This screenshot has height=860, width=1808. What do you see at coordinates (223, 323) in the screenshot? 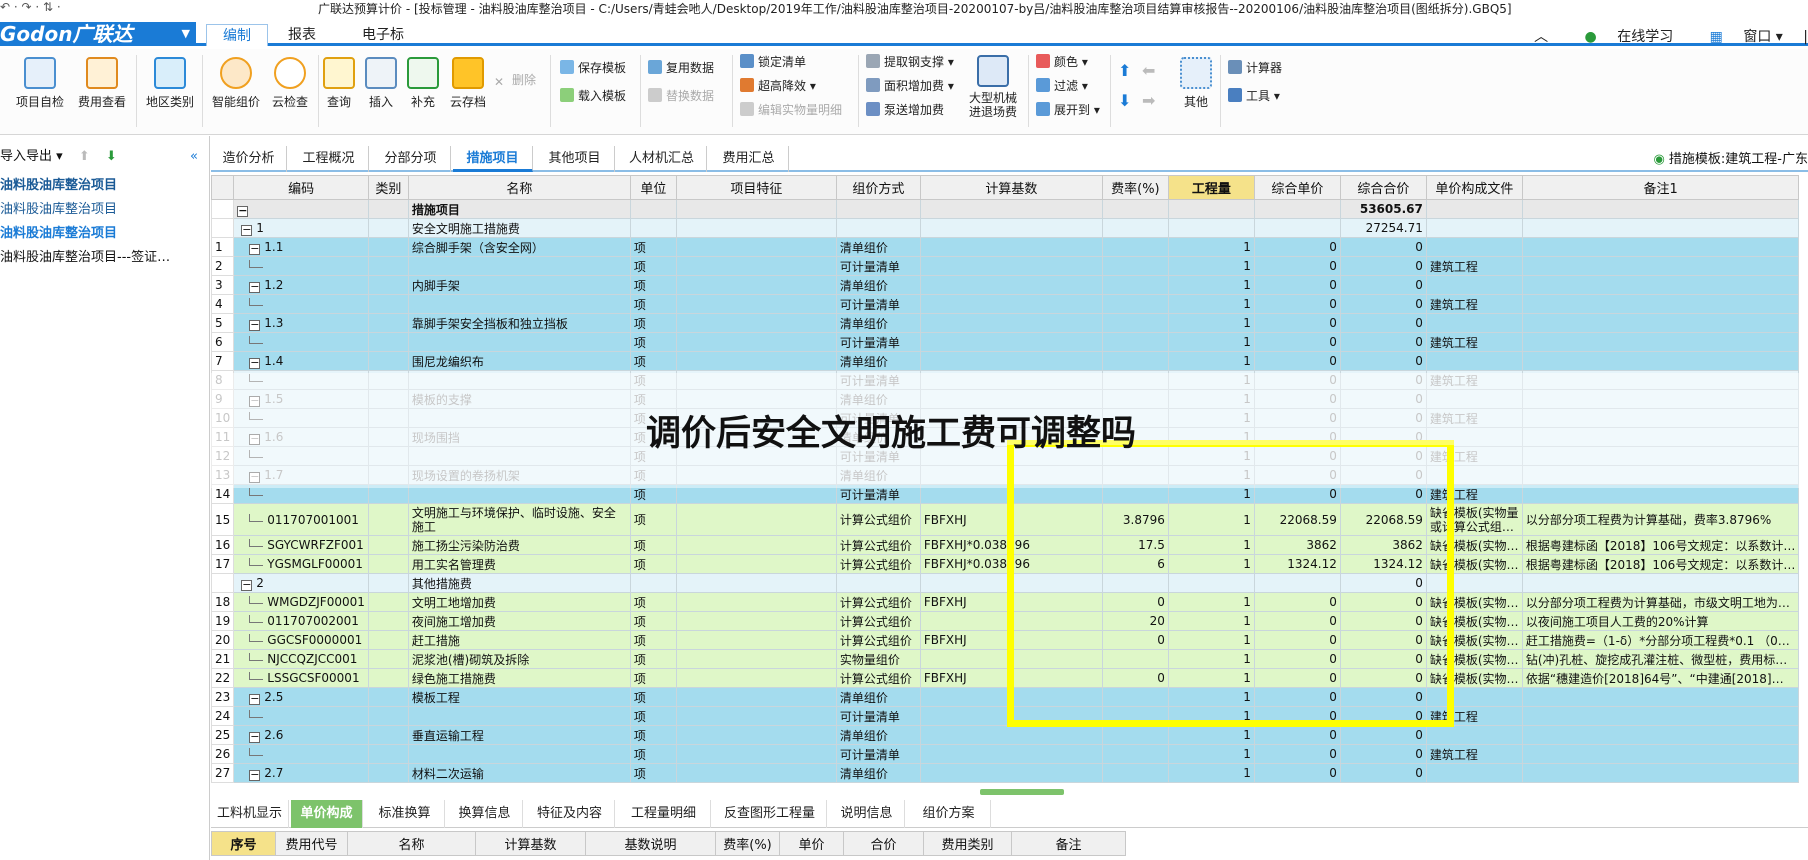
I see `cell-n: 5` at bounding box center [223, 323].